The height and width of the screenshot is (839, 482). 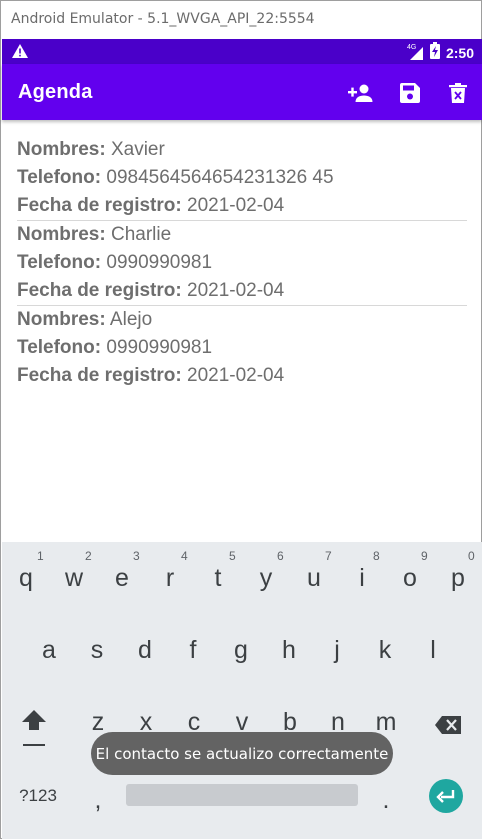 I want to click on app-title: Agenda, so click(x=55, y=92).